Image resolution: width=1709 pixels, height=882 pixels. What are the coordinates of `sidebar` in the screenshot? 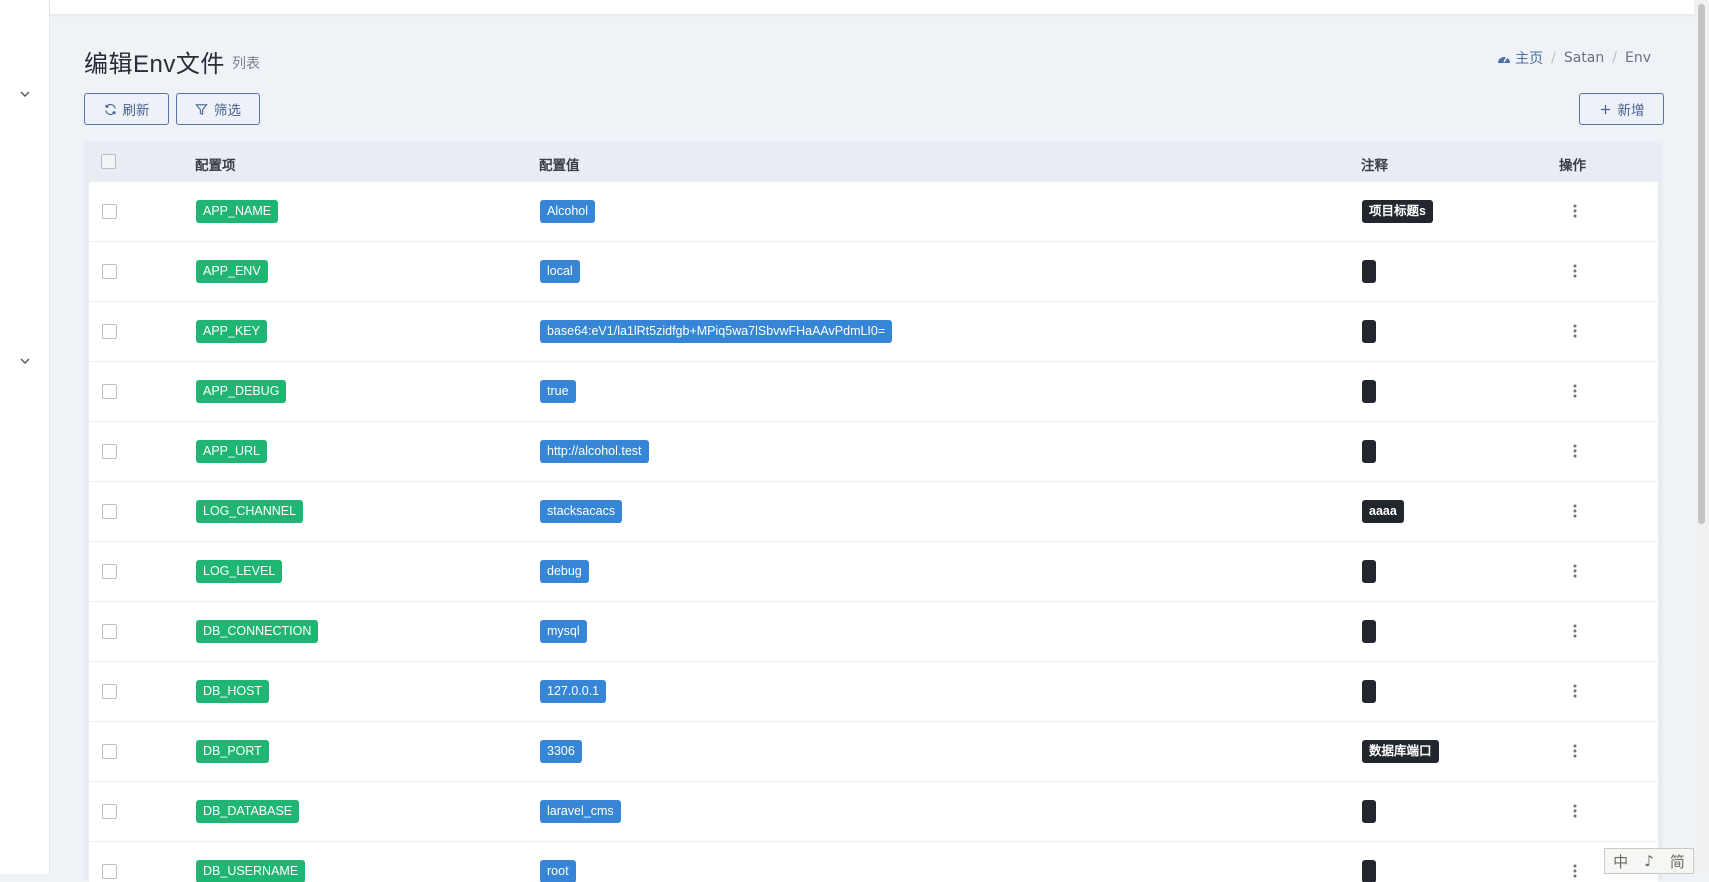 It's located at (25, 437).